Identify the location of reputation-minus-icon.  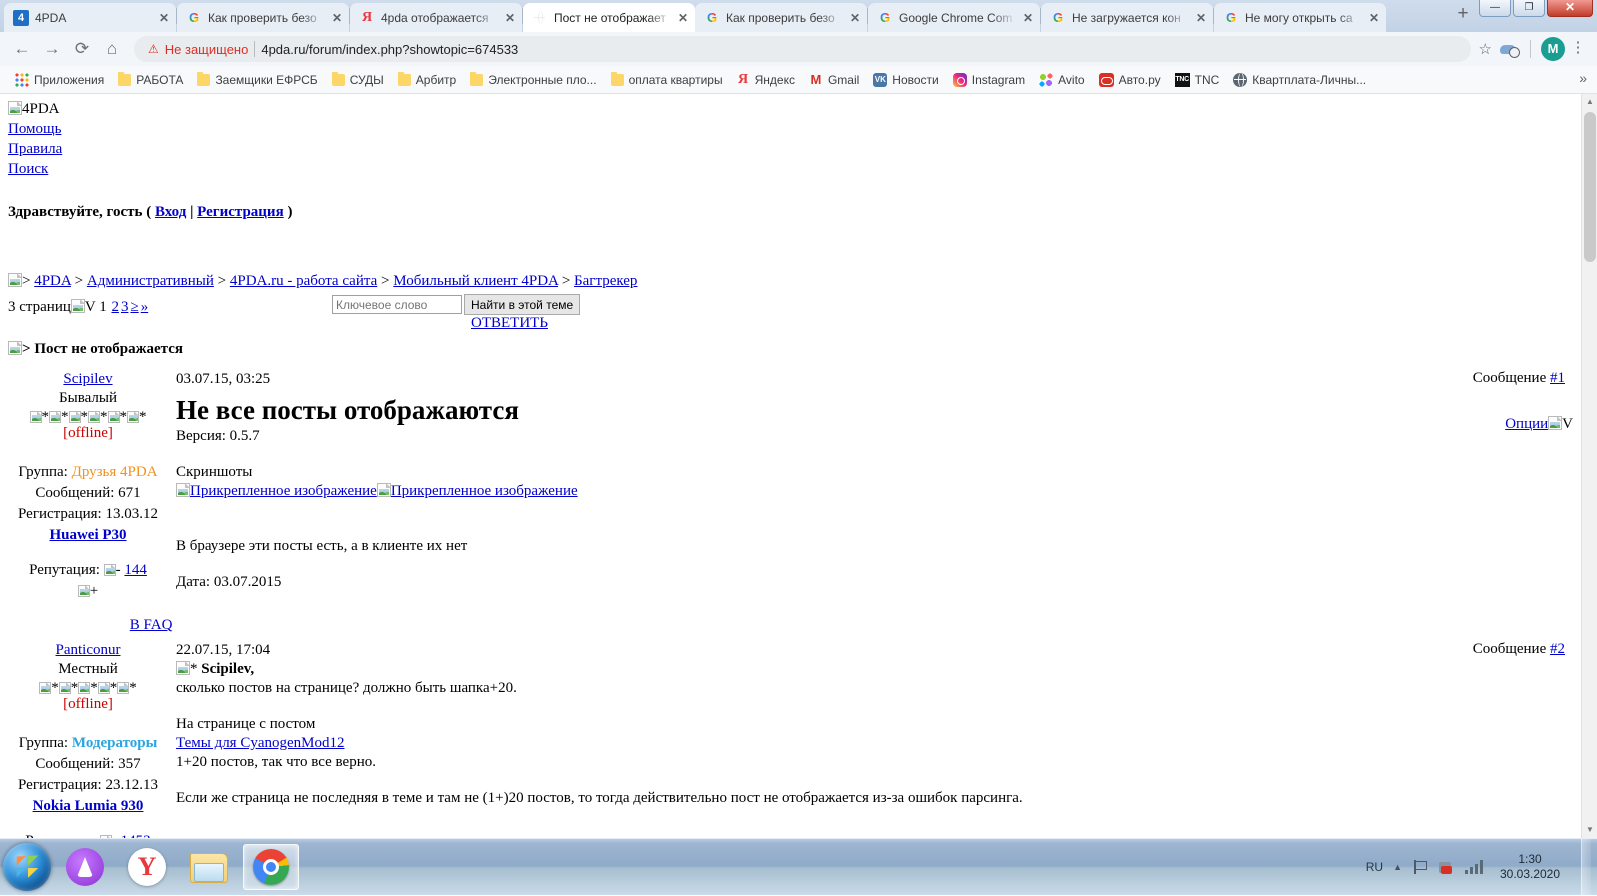
(110, 570).